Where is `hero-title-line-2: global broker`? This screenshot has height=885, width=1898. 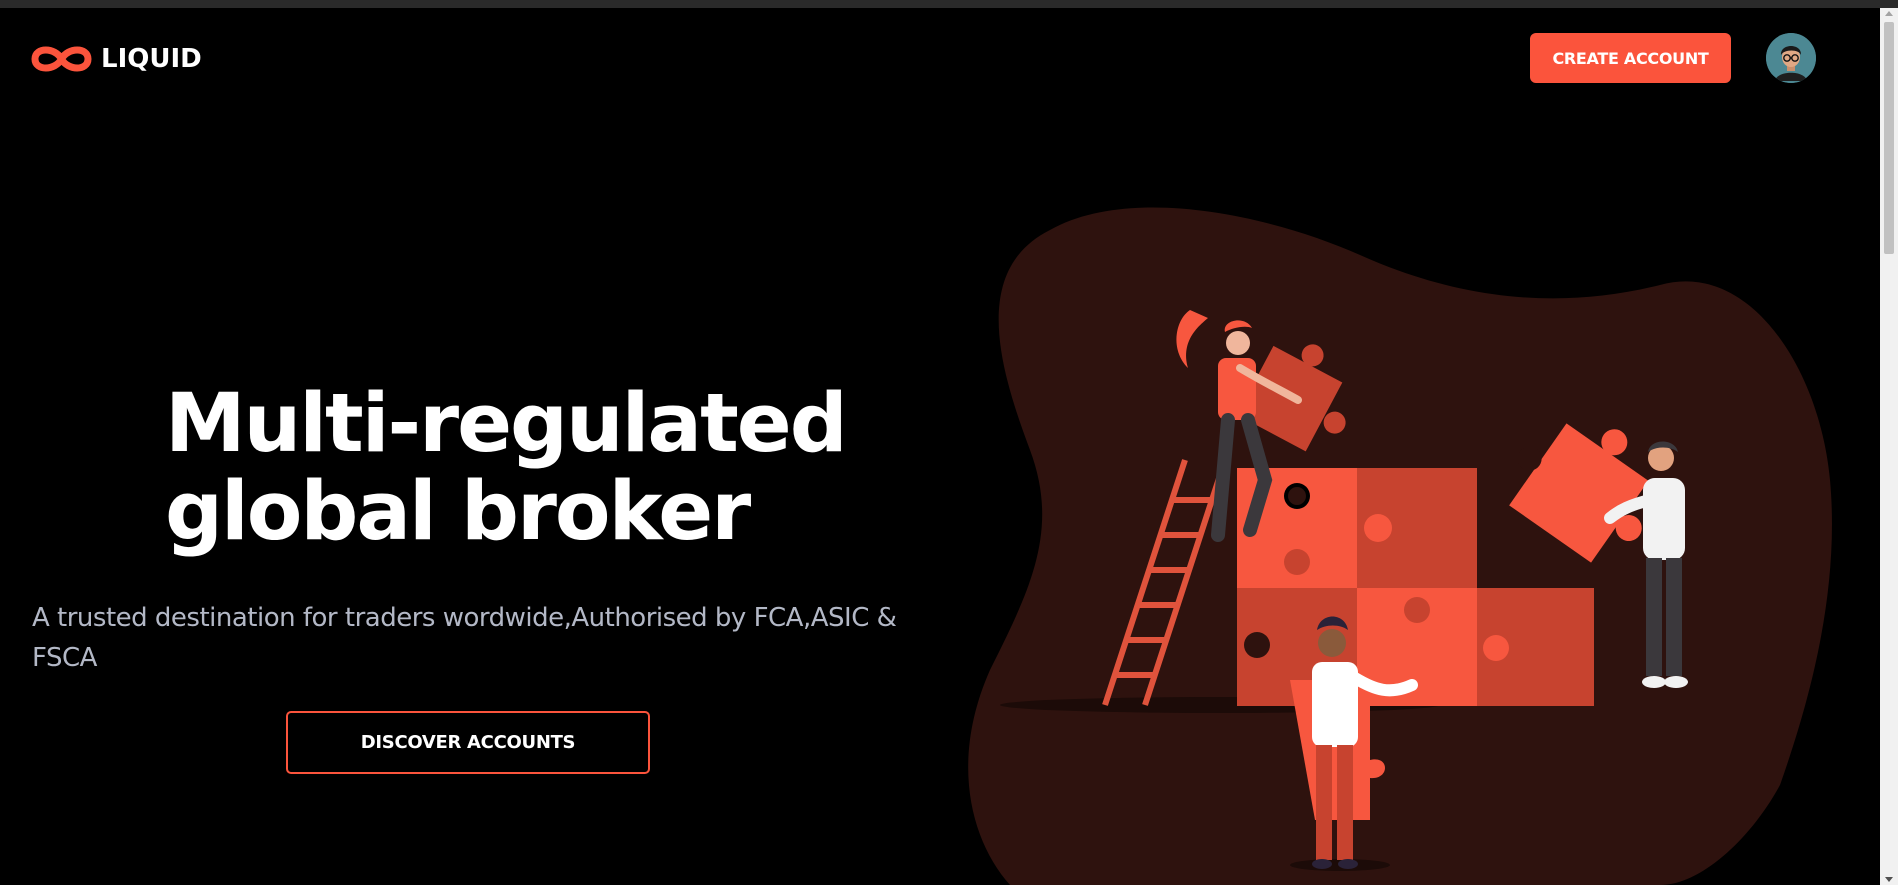 hero-title-line-2: global broker is located at coordinates (458, 512).